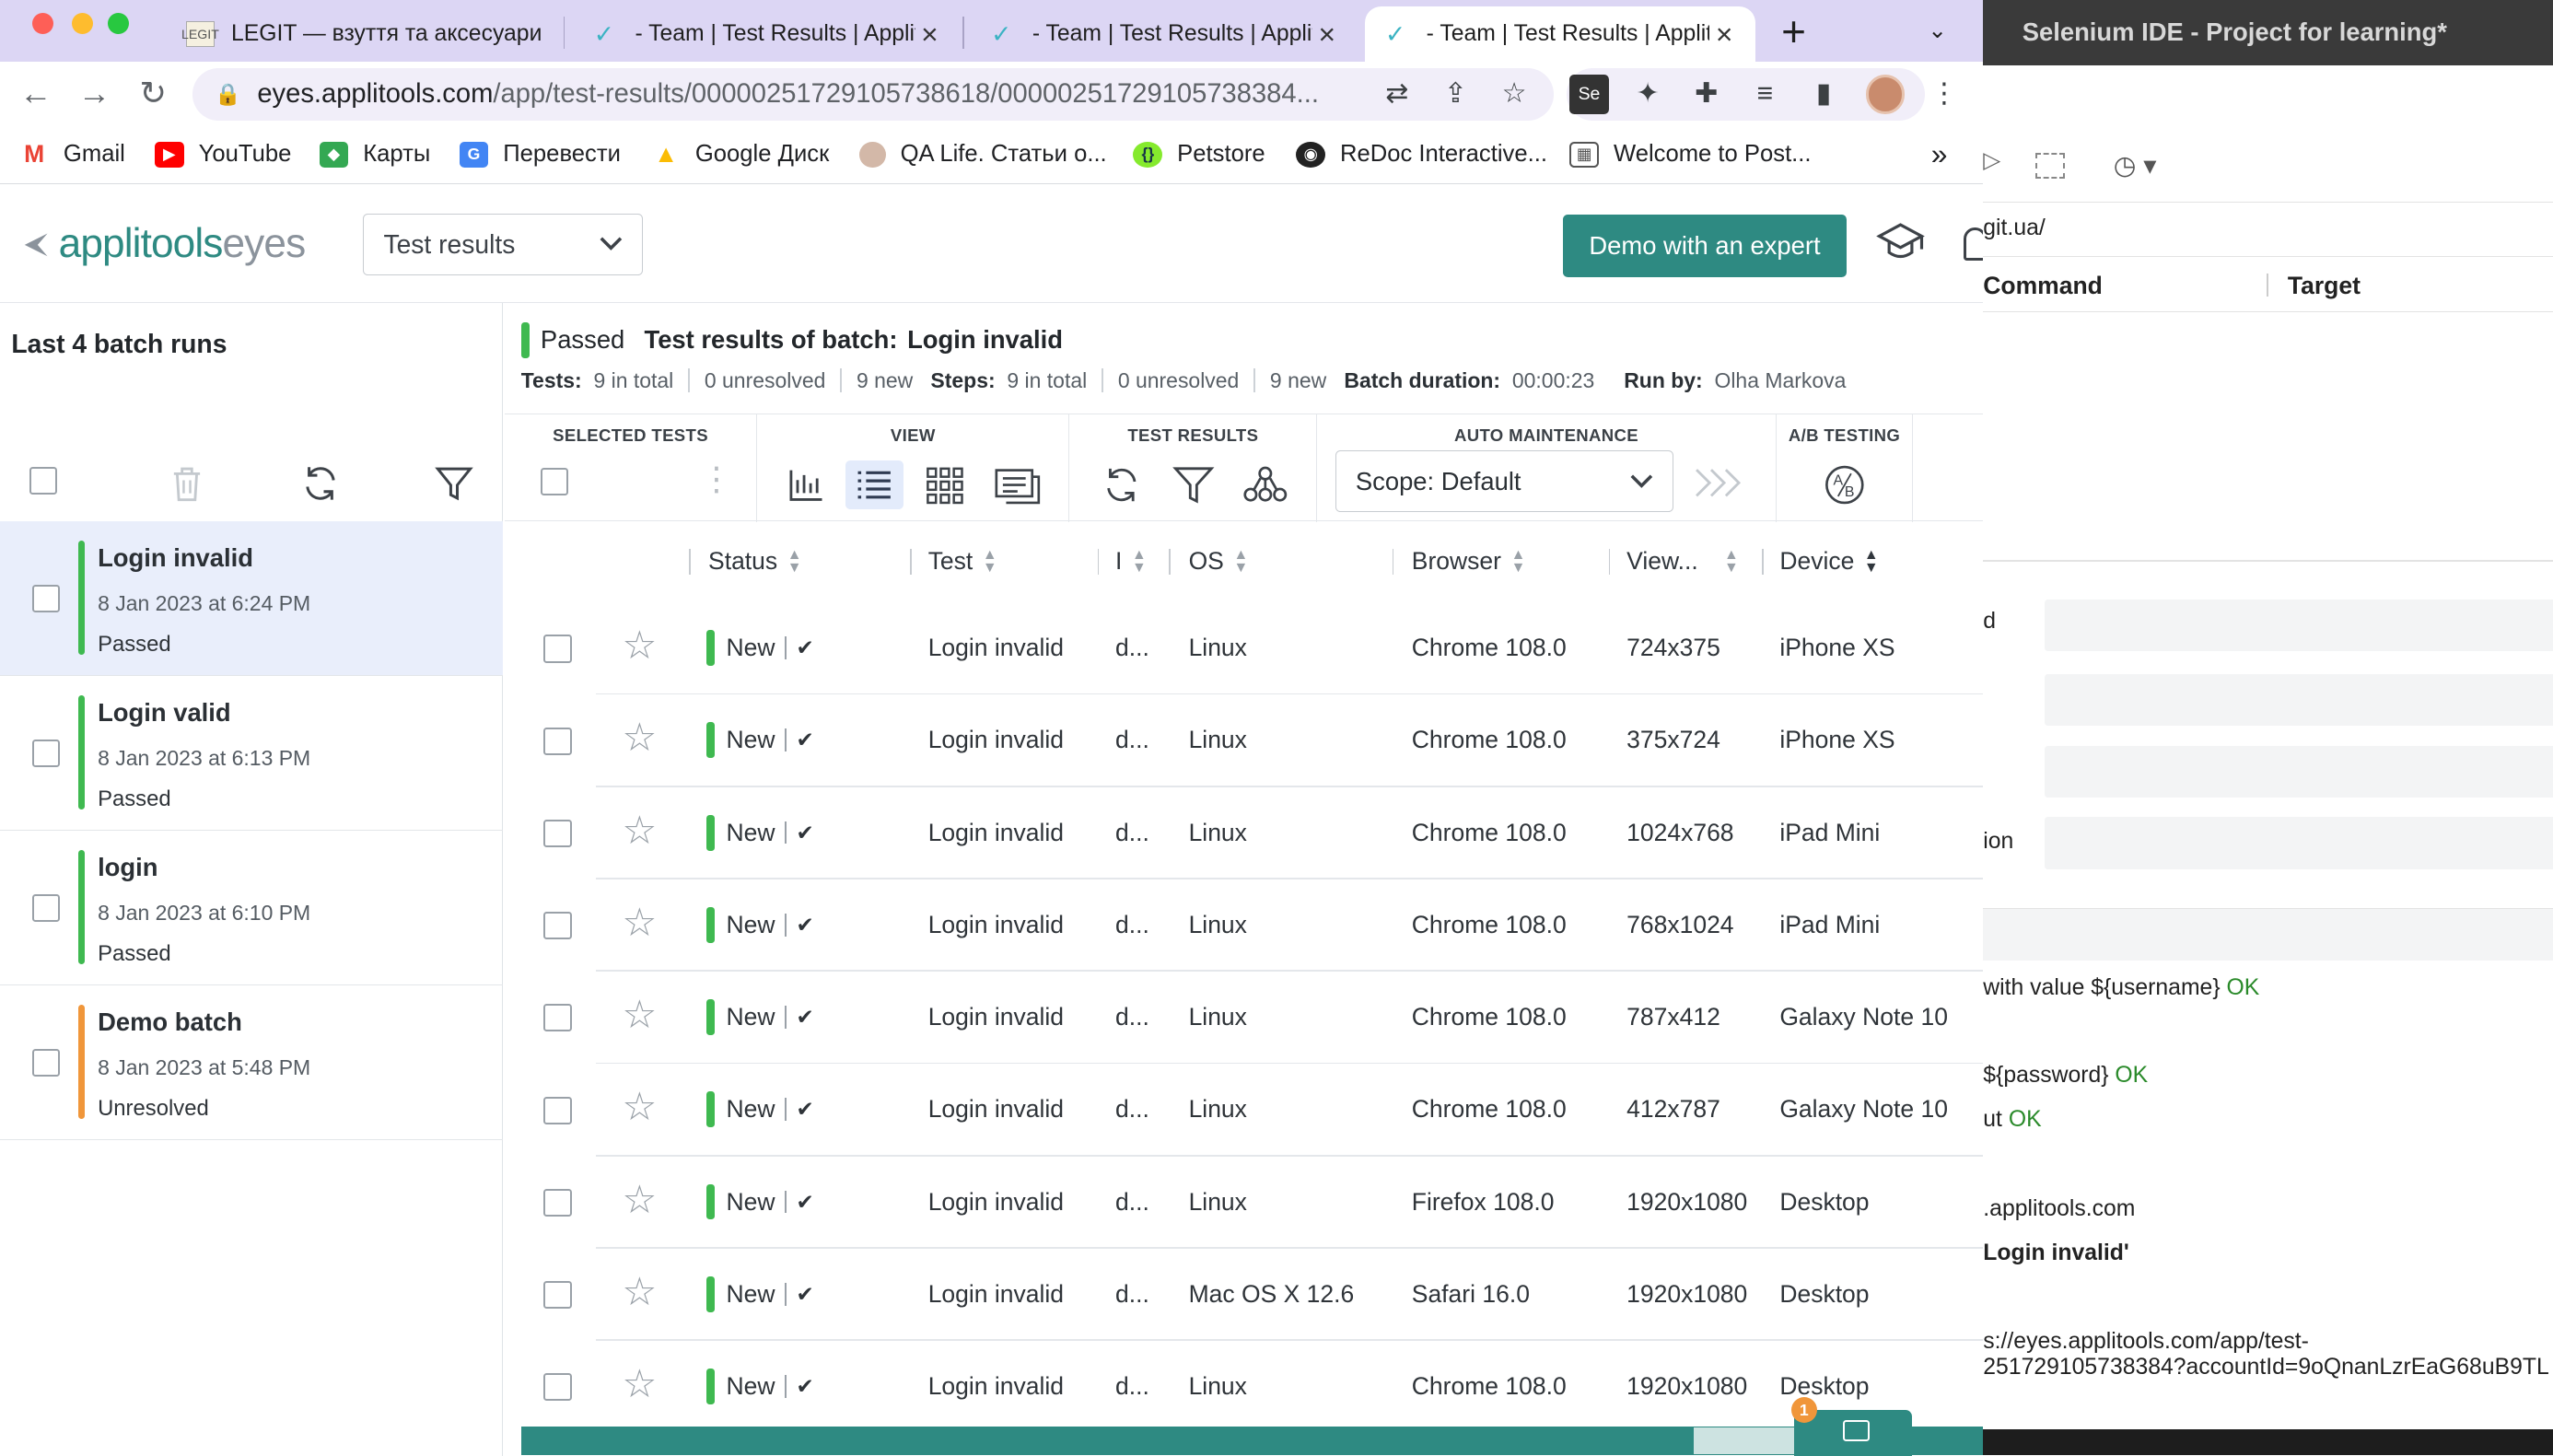 This screenshot has width=2553, height=1456. Describe the element at coordinates (755, 561) in the screenshot. I see `column-header-status: Status ▲ ▼` at that location.